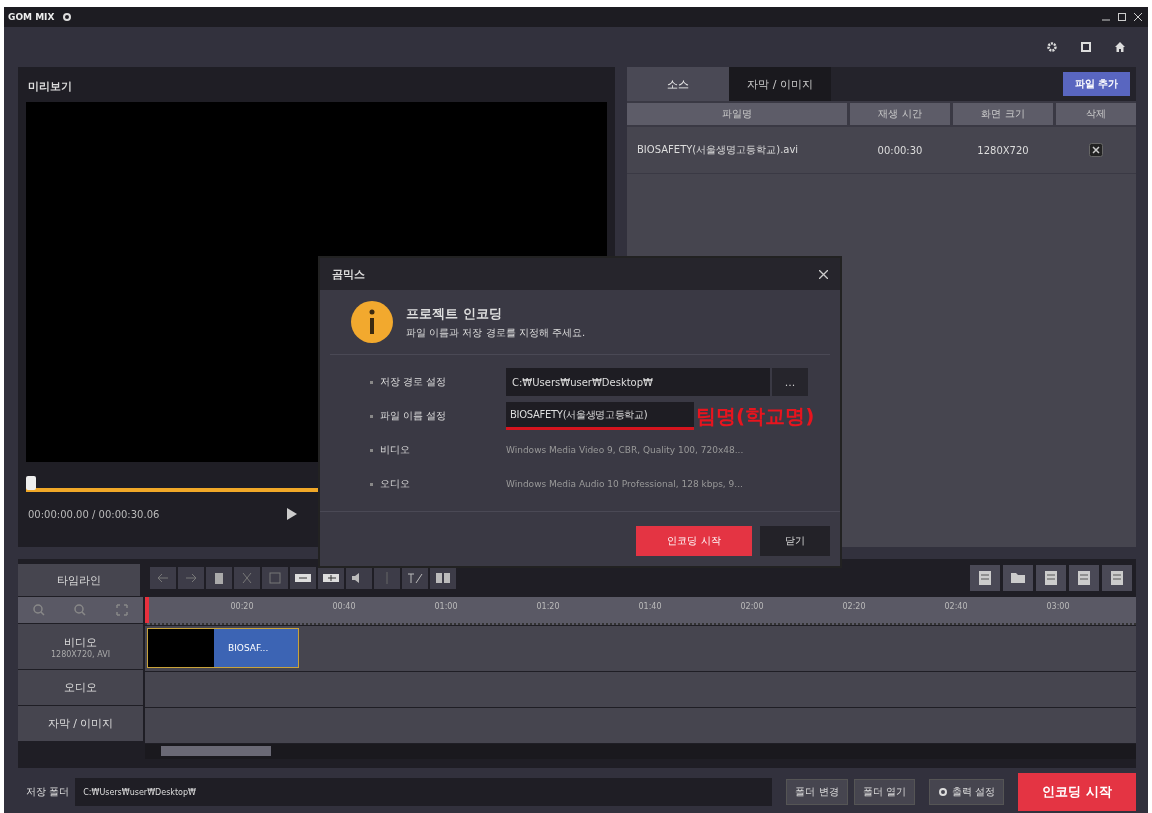 Image resolution: width=1152 pixels, height=813 pixels. Describe the element at coordinates (650, 607) in the screenshot. I see `ruler-tick: 01:40` at that location.